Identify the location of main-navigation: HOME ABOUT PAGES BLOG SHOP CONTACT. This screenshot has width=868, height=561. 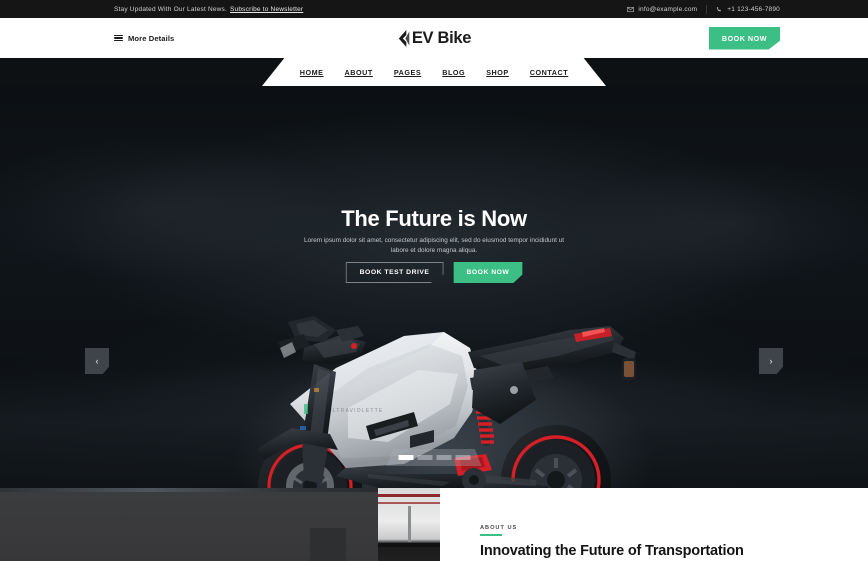
(434, 72).